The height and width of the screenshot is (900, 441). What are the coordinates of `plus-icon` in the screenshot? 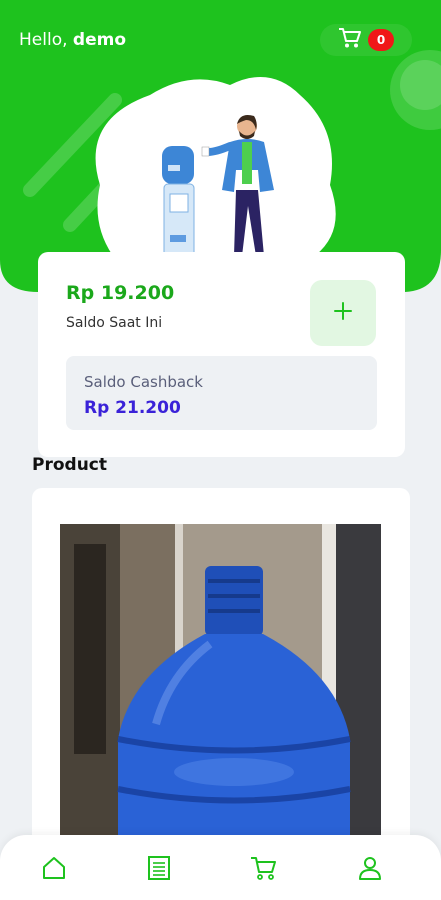 It's located at (343, 313).